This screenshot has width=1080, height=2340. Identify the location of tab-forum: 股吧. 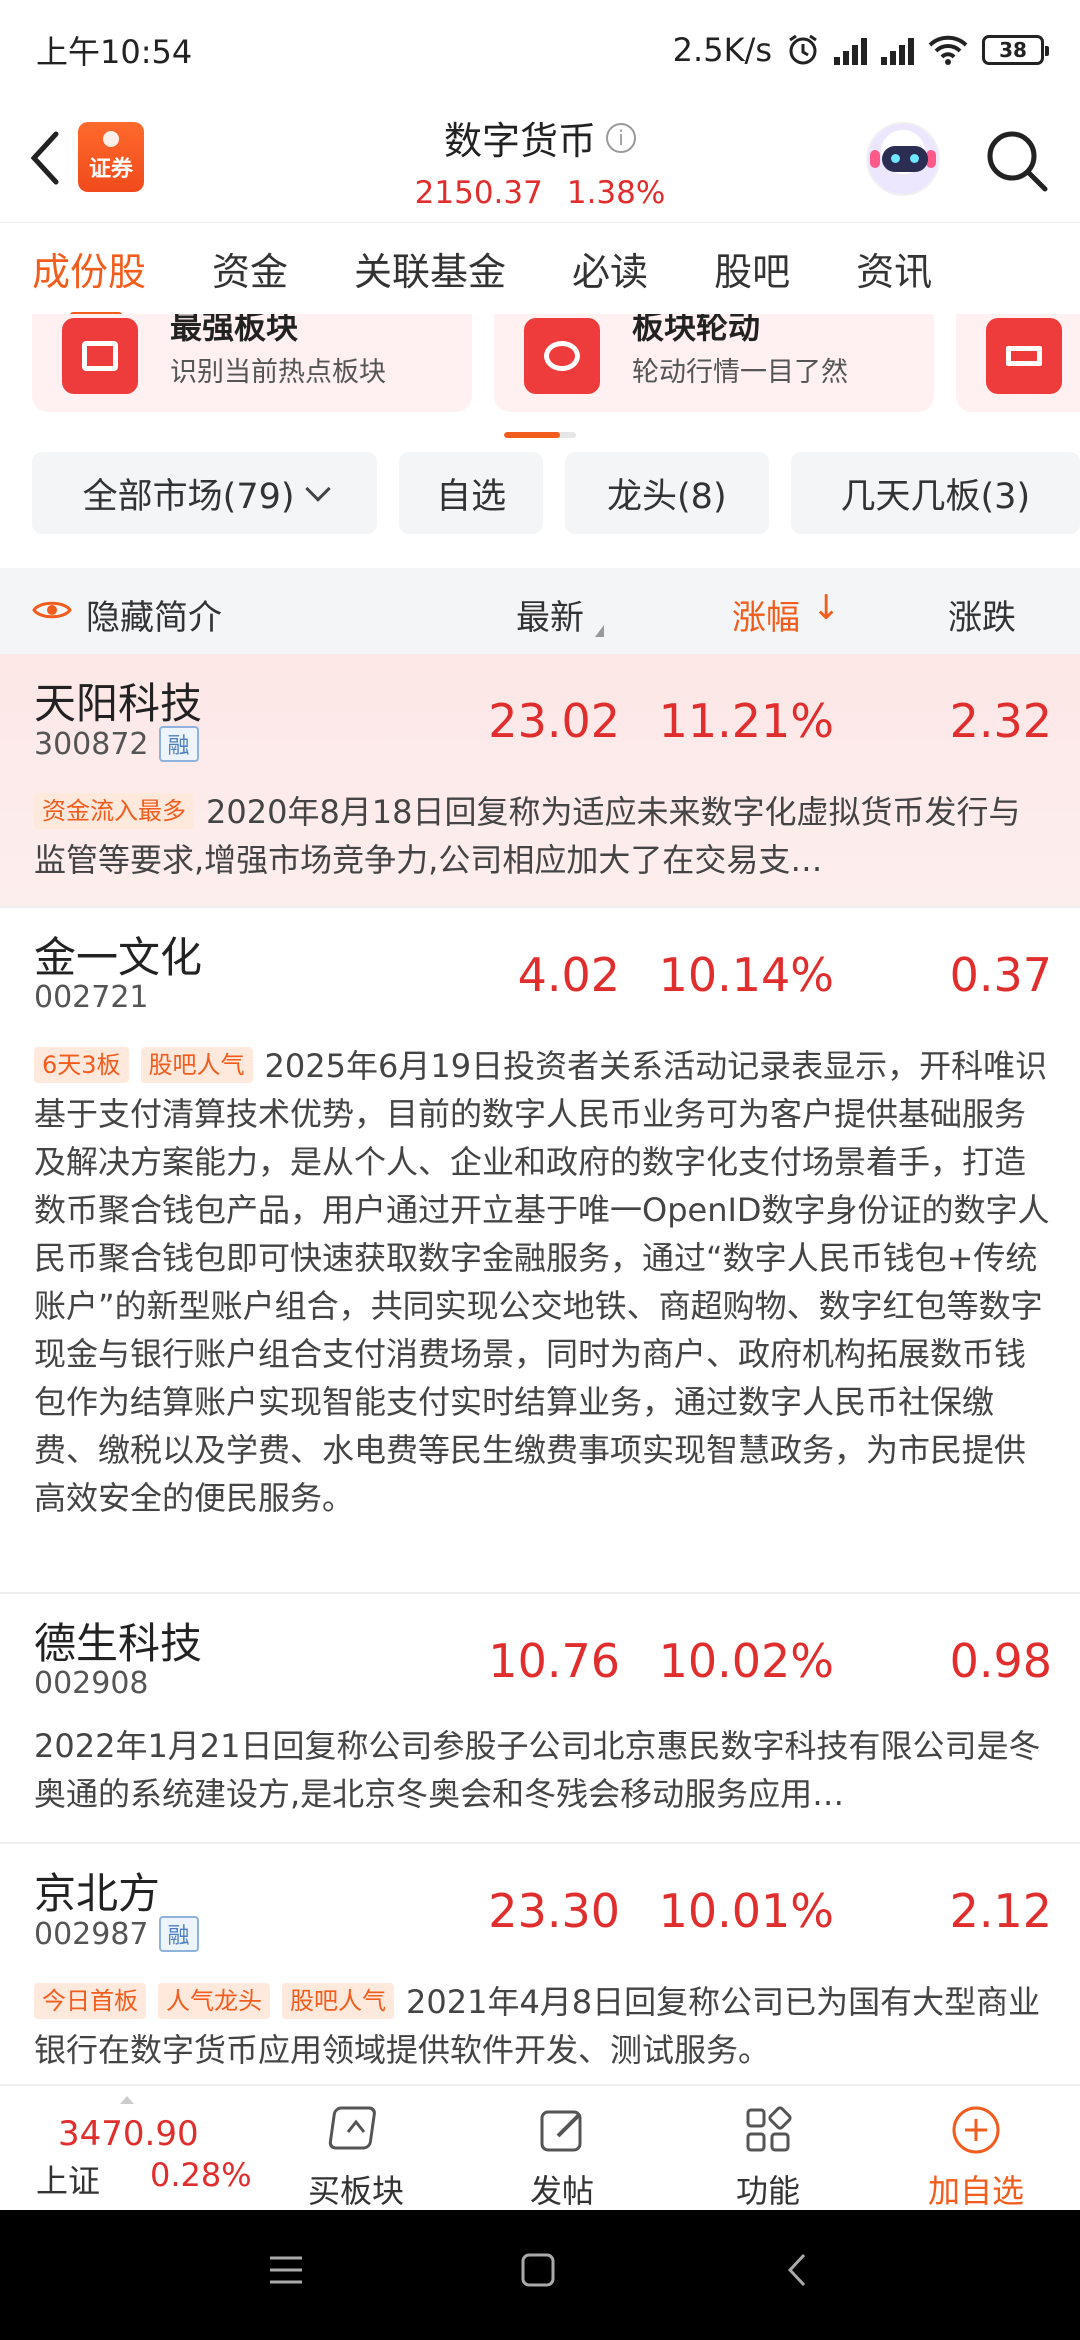
(752, 268).